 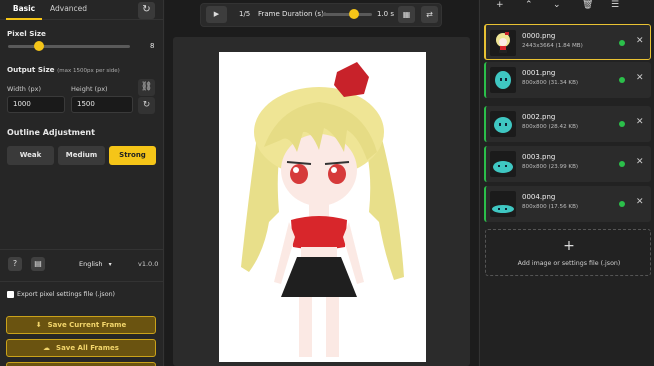 I want to click on language-select: English ▾, so click(x=95, y=264).